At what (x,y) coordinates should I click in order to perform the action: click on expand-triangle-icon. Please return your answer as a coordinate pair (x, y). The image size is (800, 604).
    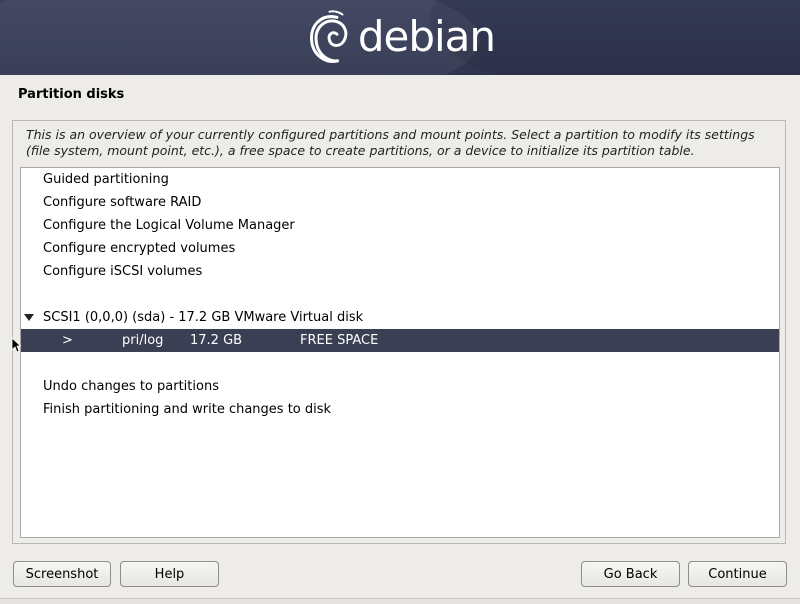
    Looking at the image, I should click on (29, 317).